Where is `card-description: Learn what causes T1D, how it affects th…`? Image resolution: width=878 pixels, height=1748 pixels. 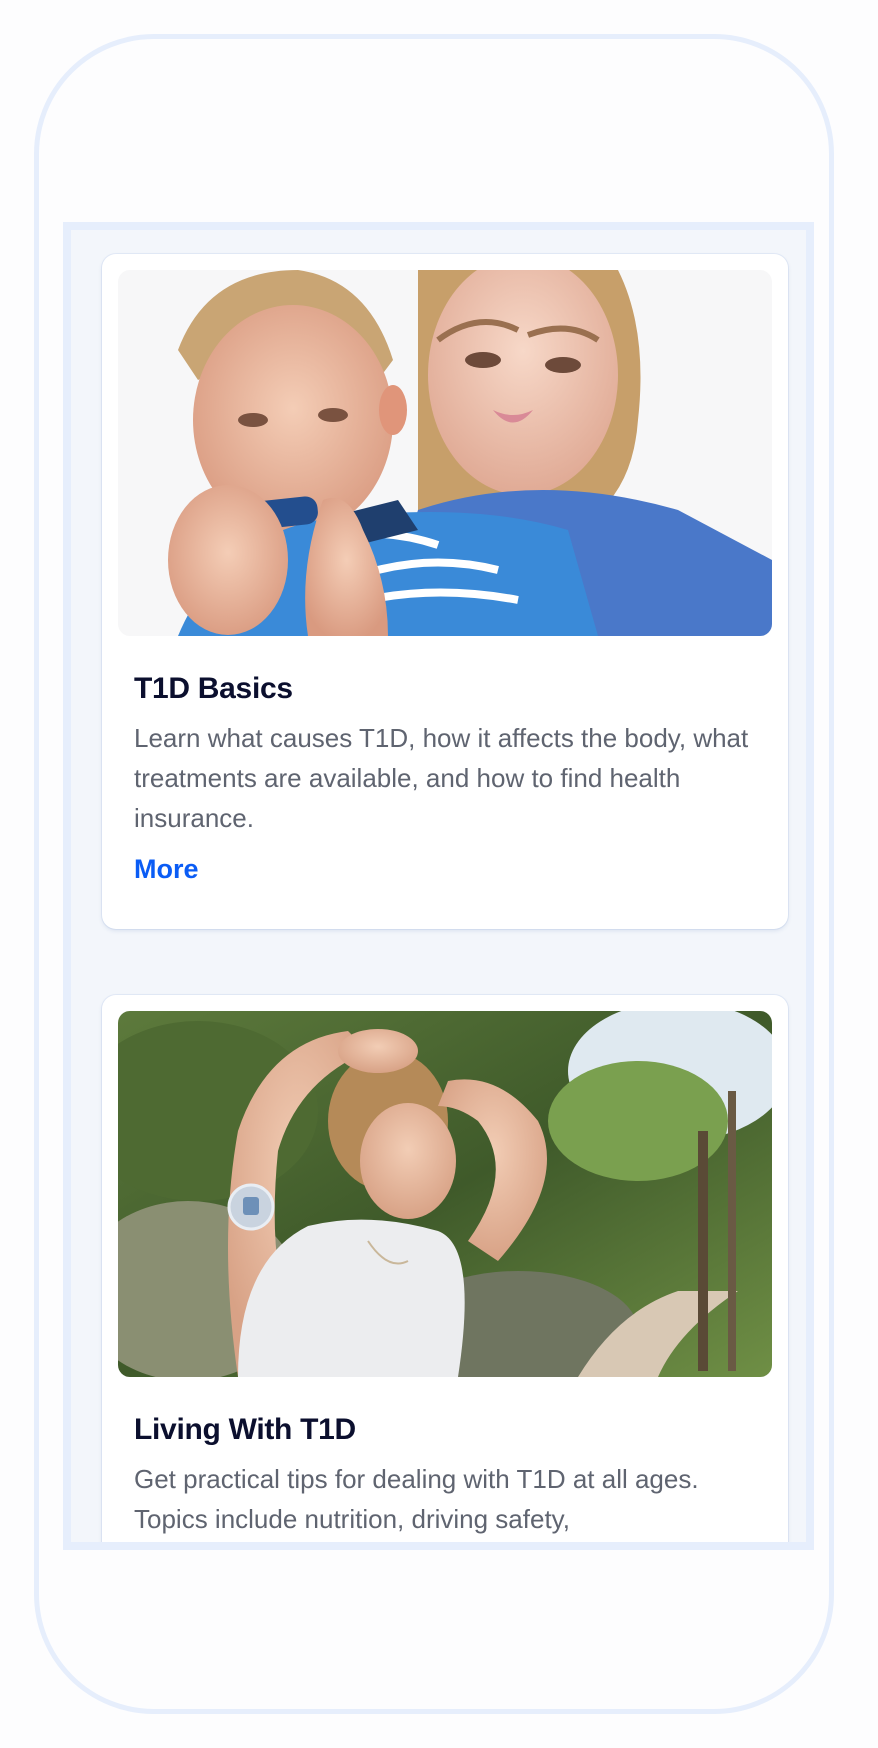
card-description: Learn what causes T1D, how it affects th… is located at coordinates (441, 778).